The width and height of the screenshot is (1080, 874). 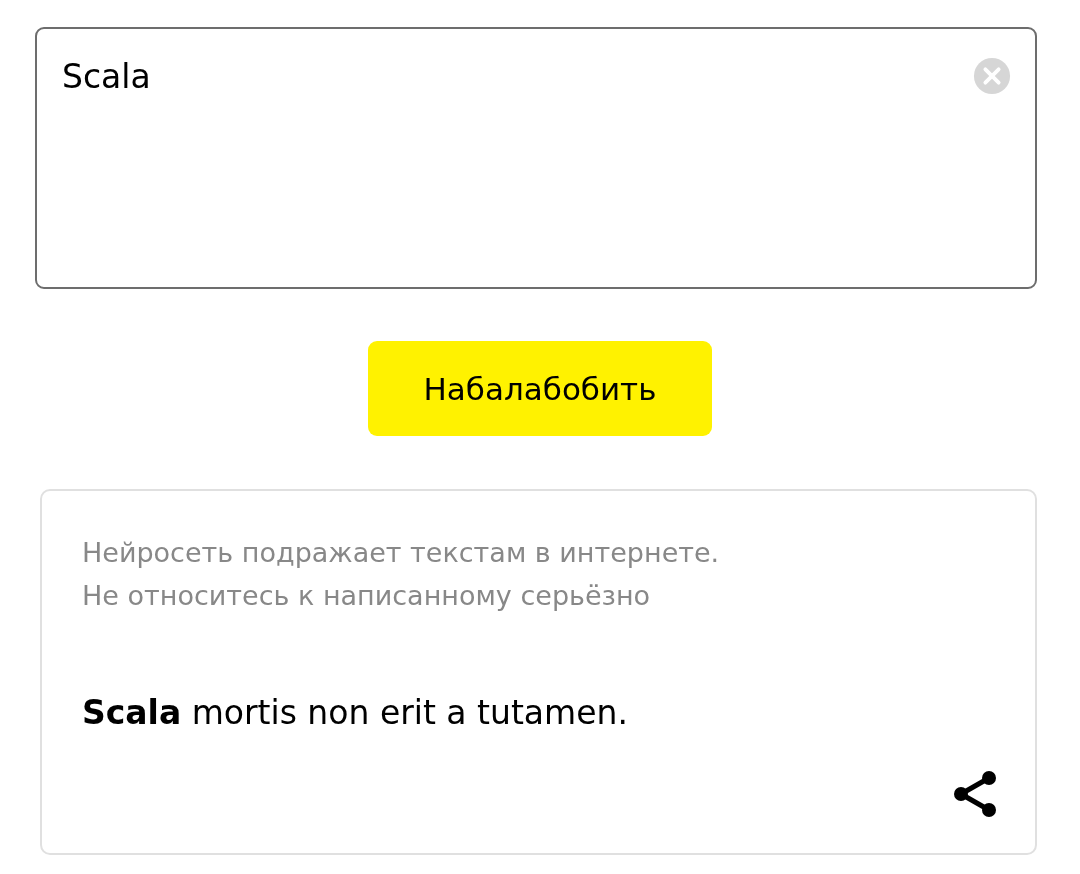 I want to click on disclaimer-text: Не относитесь к написанному серьёзно, so click(x=367, y=596).